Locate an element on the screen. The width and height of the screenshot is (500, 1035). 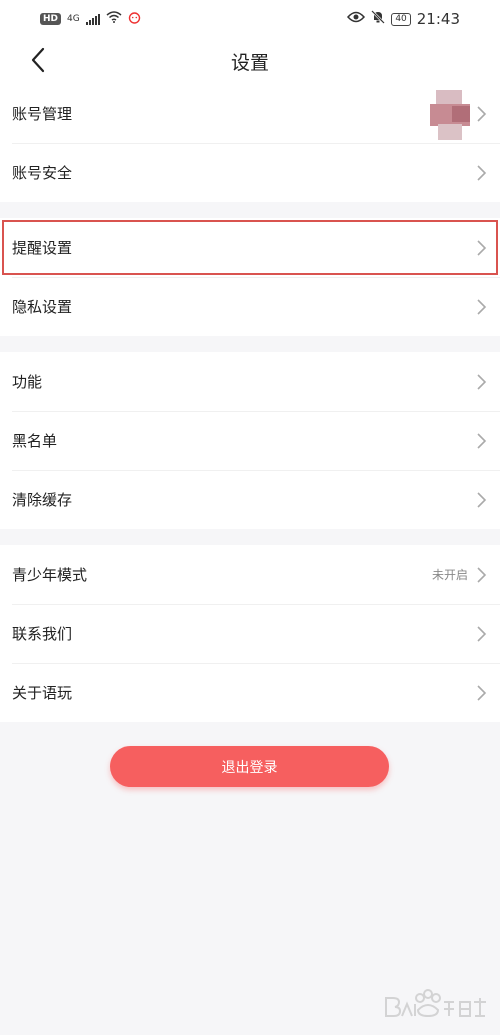
status-bar: HD 4G 40 21:43 is located at coordinates (250, 19).